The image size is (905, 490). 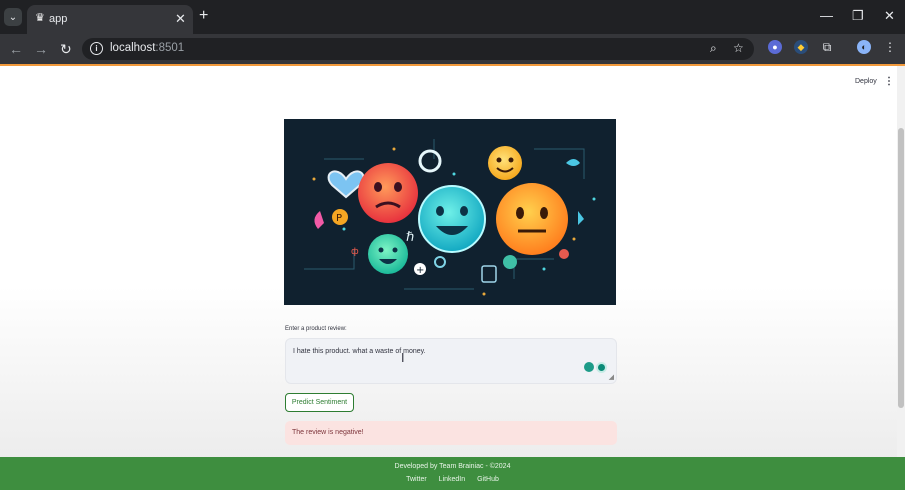 What do you see at coordinates (890, 47) in the screenshot?
I see `browser-menu-icon: ⋮` at bounding box center [890, 47].